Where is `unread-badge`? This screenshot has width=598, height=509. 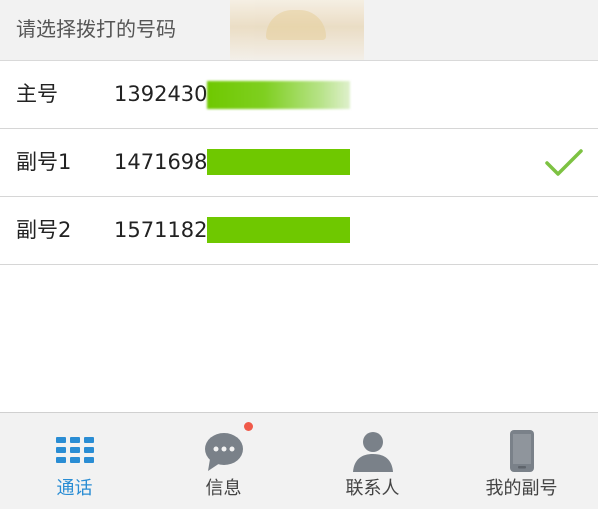
unread-badge is located at coordinates (248, 426).